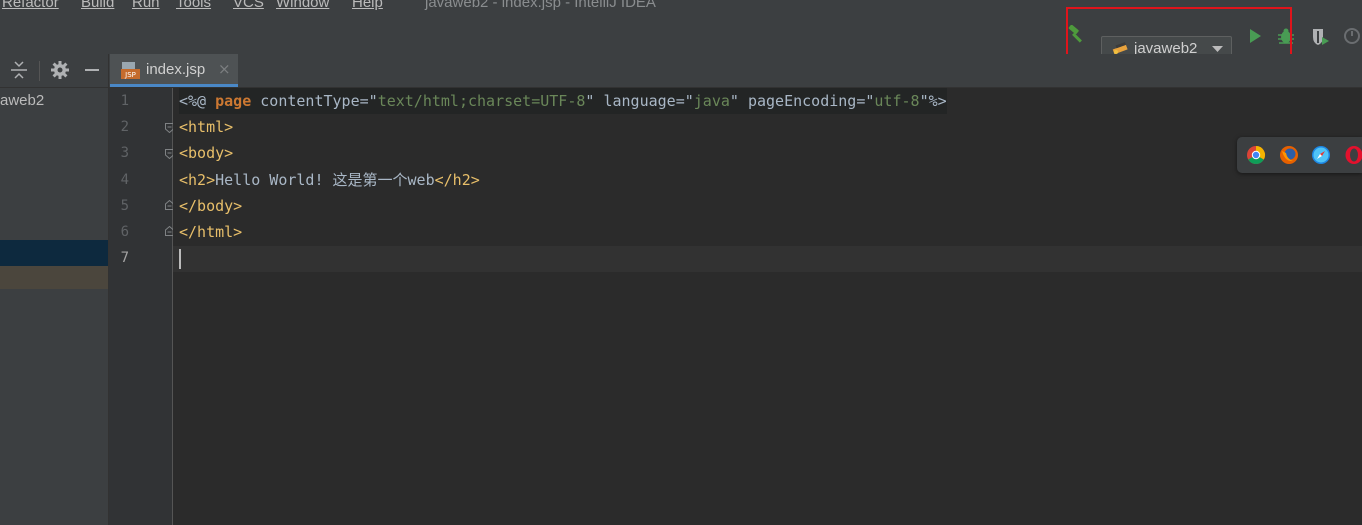 Image resolution: width=1362 pixels, height=525 pixels. What do you see at coordinates (1289, 155) in the screenshot?
I see `firefox-icon` at bounding box center [1289, 155].